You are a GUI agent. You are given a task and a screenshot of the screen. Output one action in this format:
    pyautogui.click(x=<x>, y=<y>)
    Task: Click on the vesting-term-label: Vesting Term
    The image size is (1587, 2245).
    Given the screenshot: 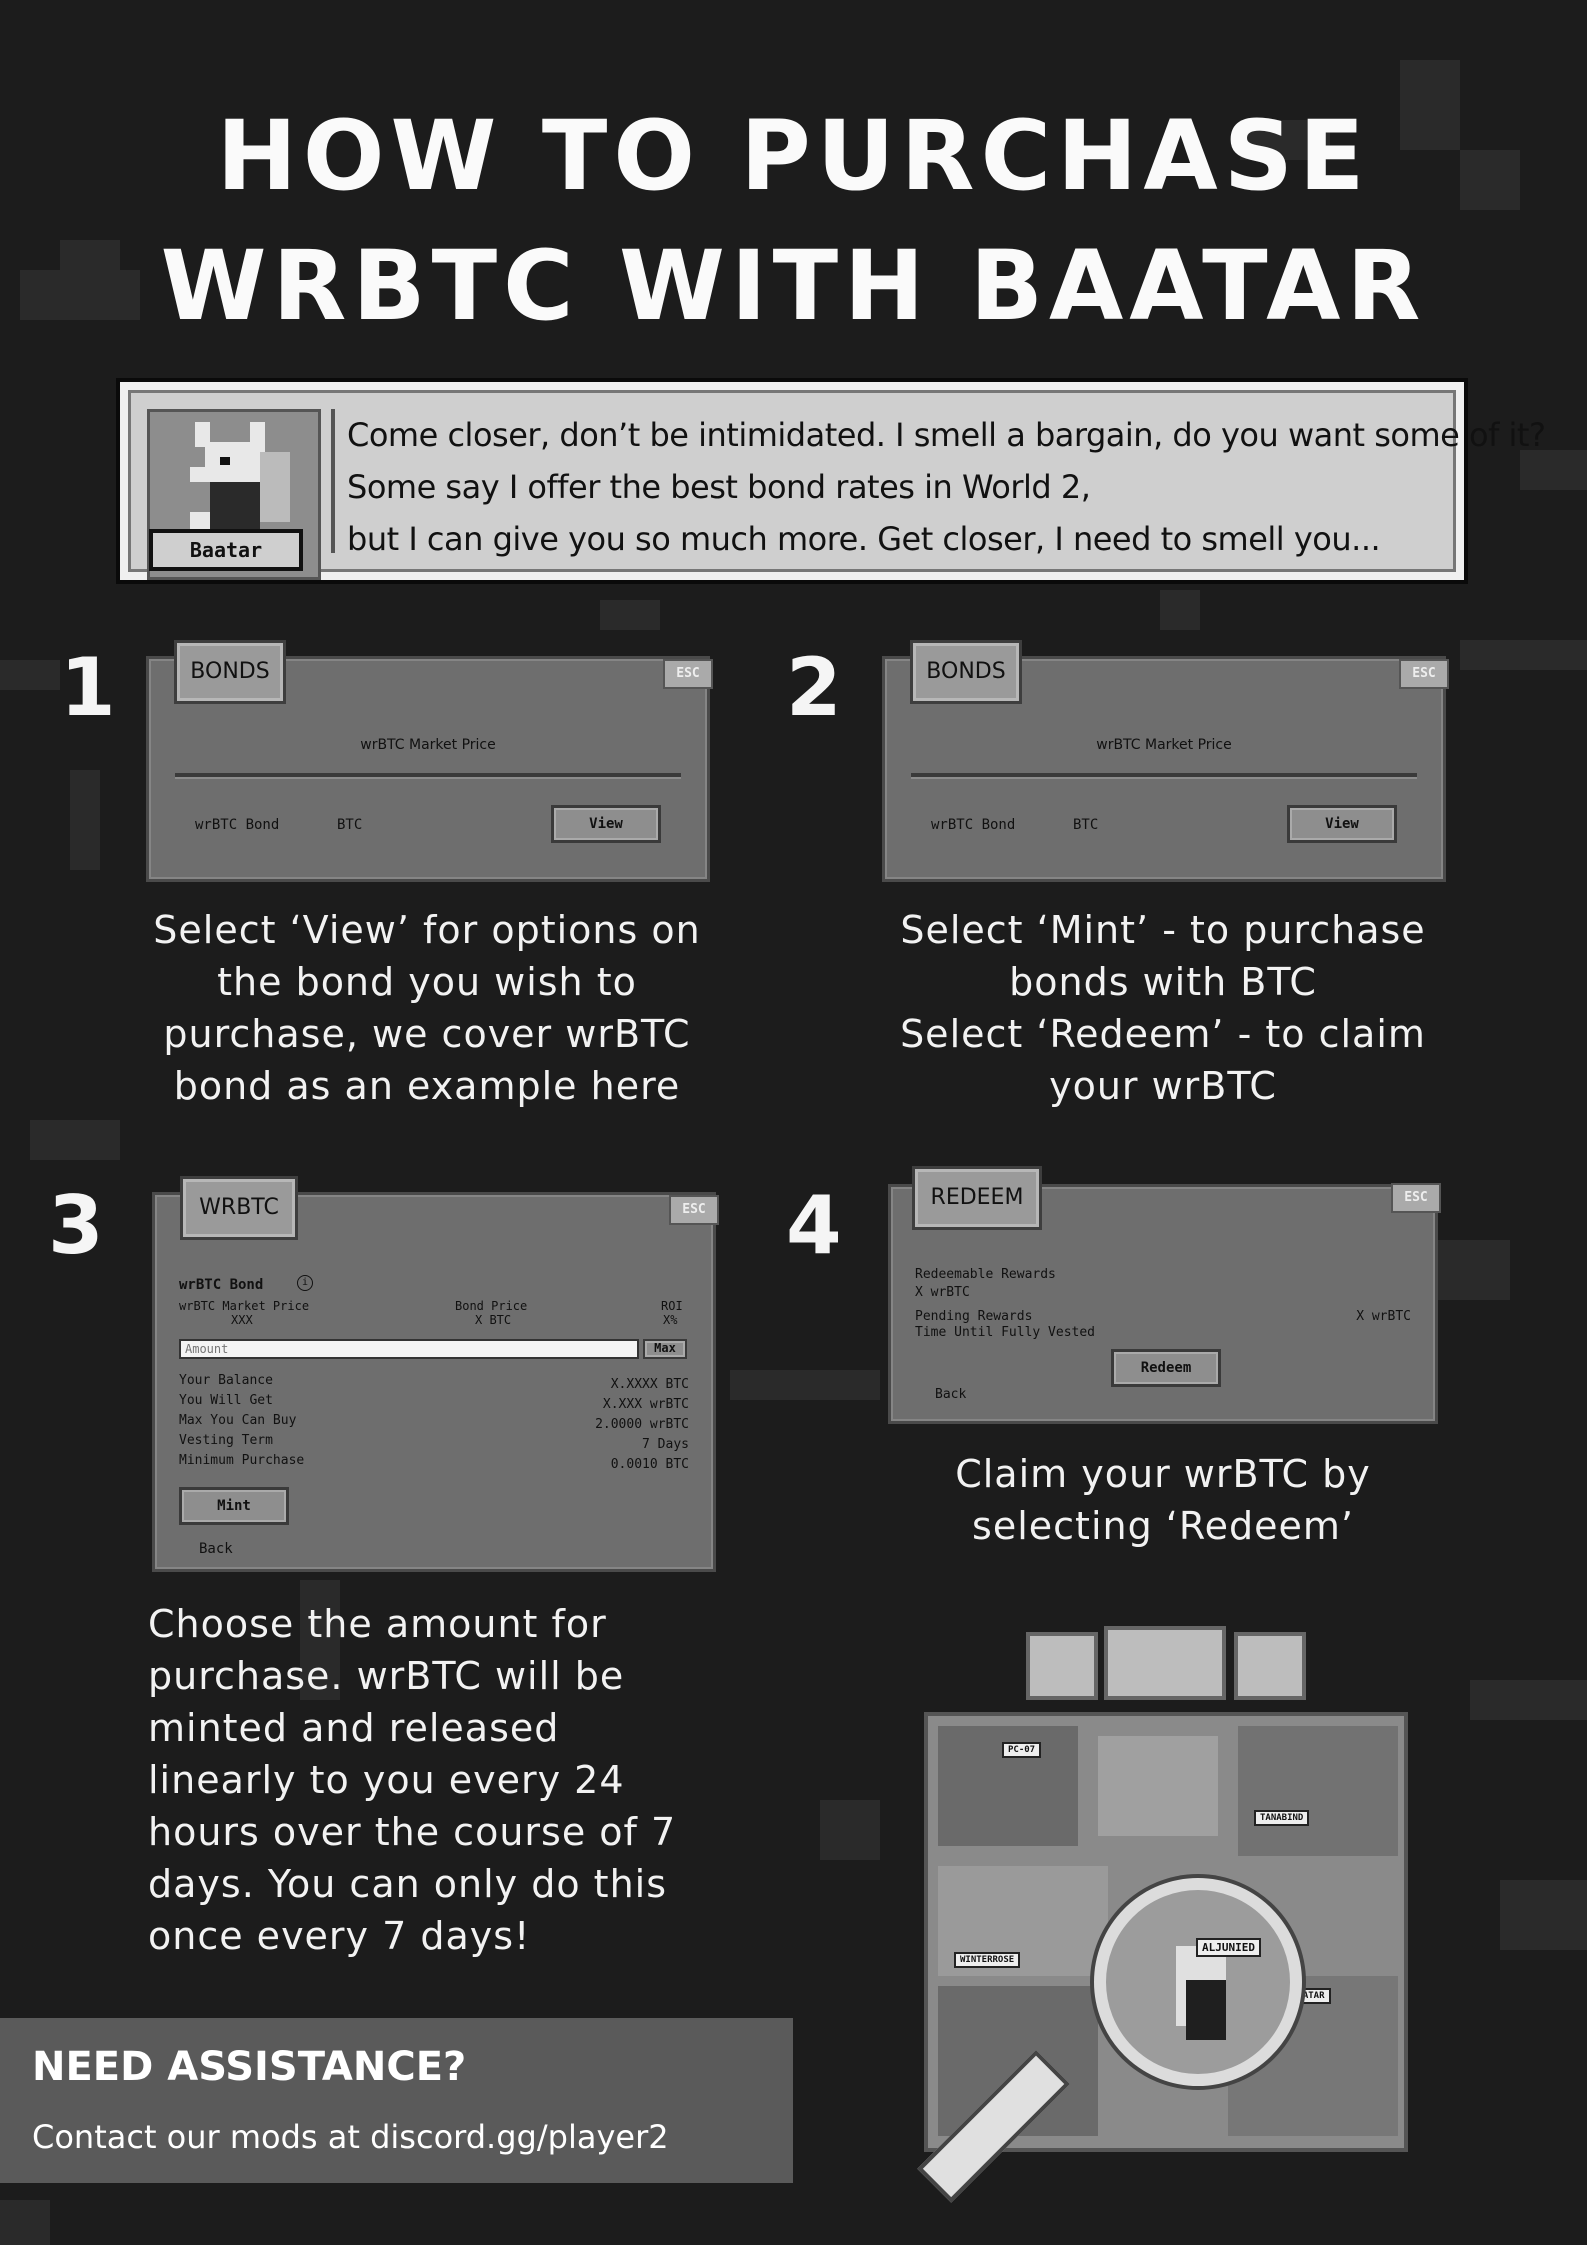 What is the action you would take?
    pyautogui.click(x=226, y=1440)
    